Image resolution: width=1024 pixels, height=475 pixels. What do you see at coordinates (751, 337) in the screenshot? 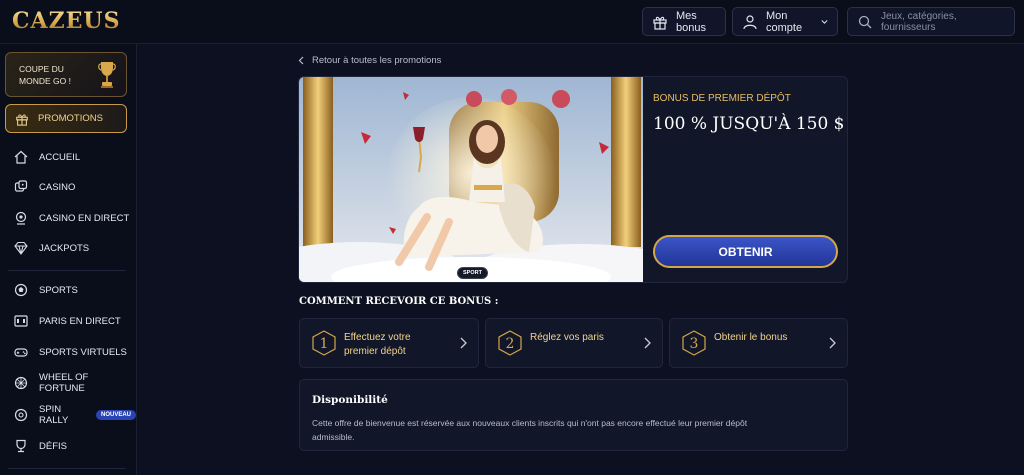
I see `step-text-line1: Obtenir le bonus` at bounding box center [751, 337].